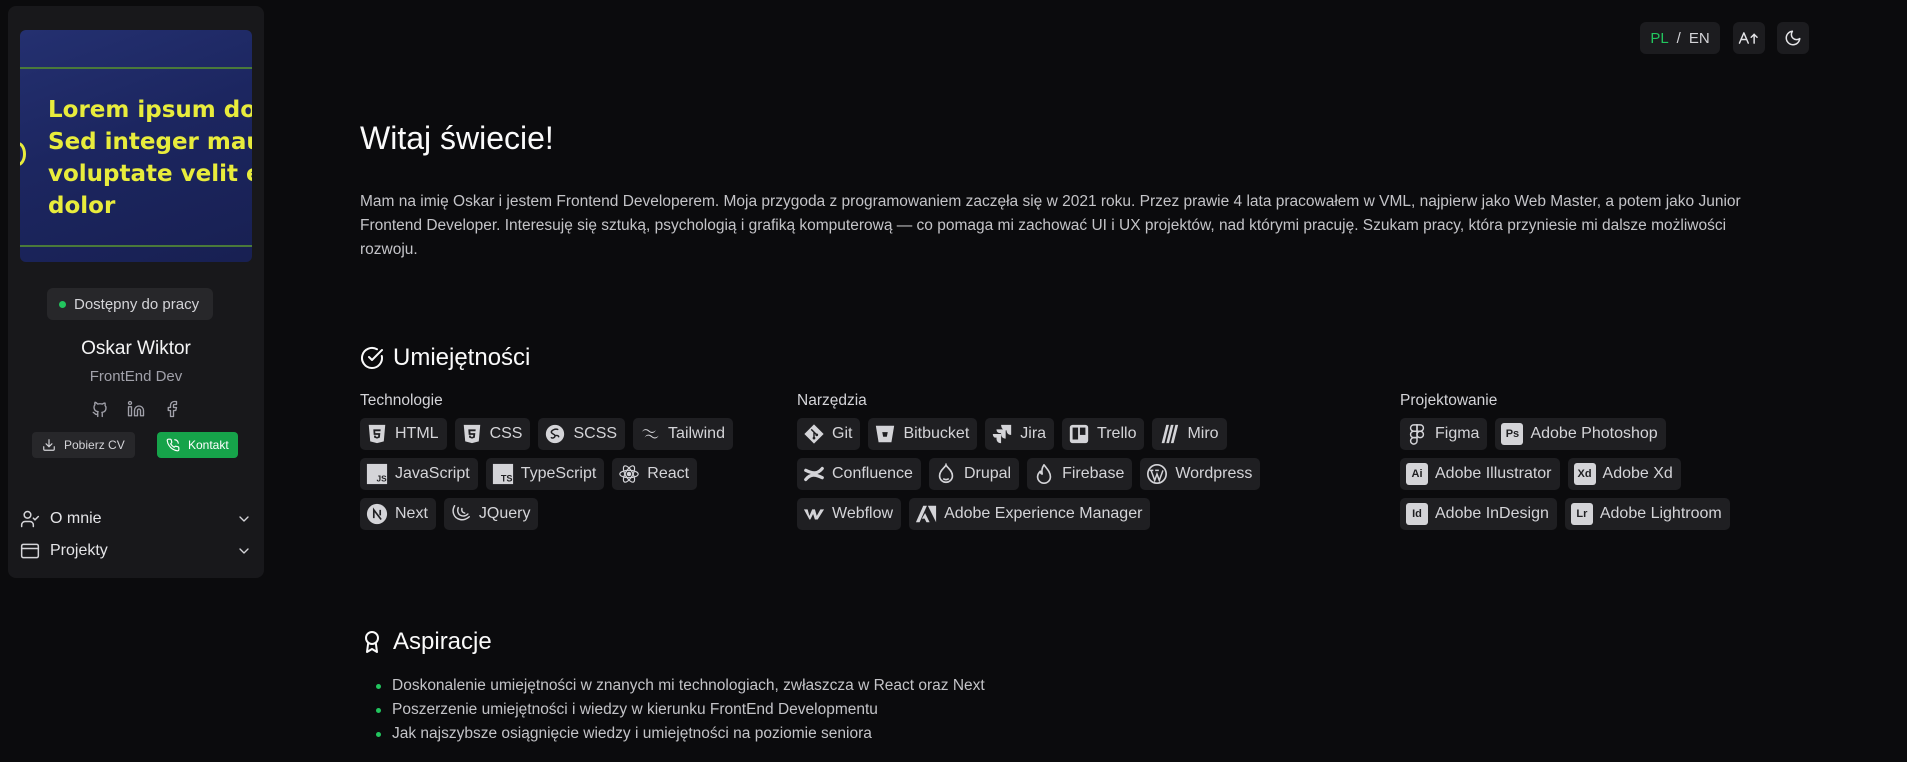 The height and width of the screenshot is (762, 1907). I want to click on user-check-icon, so click(30, 519).